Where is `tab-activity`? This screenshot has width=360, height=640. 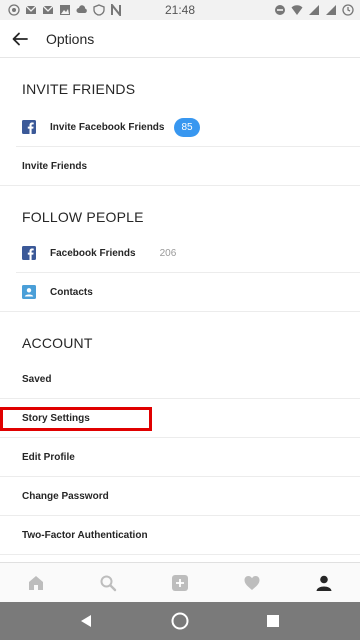
tab-activity is located at coordinates (252, 583).